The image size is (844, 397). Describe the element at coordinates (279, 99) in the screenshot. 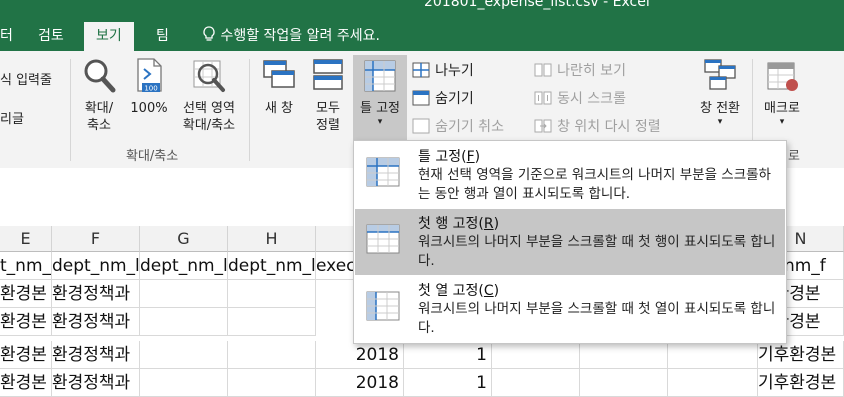

I see `new-window-button: 새 창` at that location.